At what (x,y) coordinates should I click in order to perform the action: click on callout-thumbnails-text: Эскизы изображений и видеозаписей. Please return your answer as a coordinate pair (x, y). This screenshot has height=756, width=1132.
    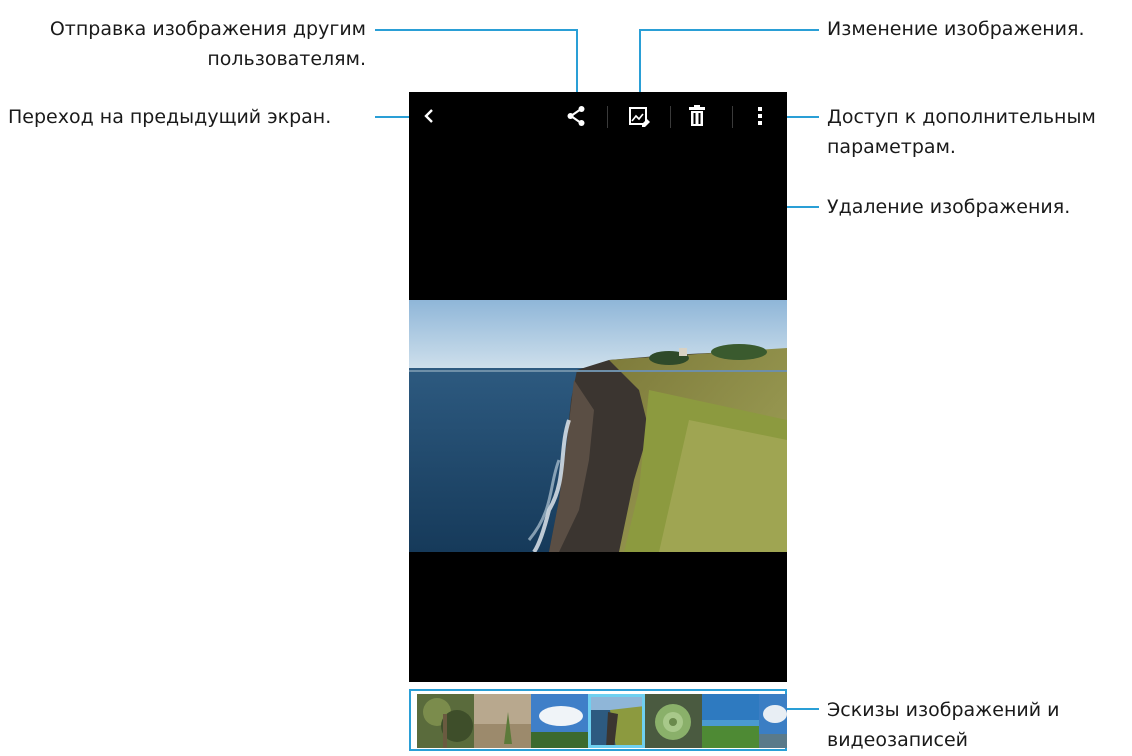
    Looking at the image, I should click on (943, 725).